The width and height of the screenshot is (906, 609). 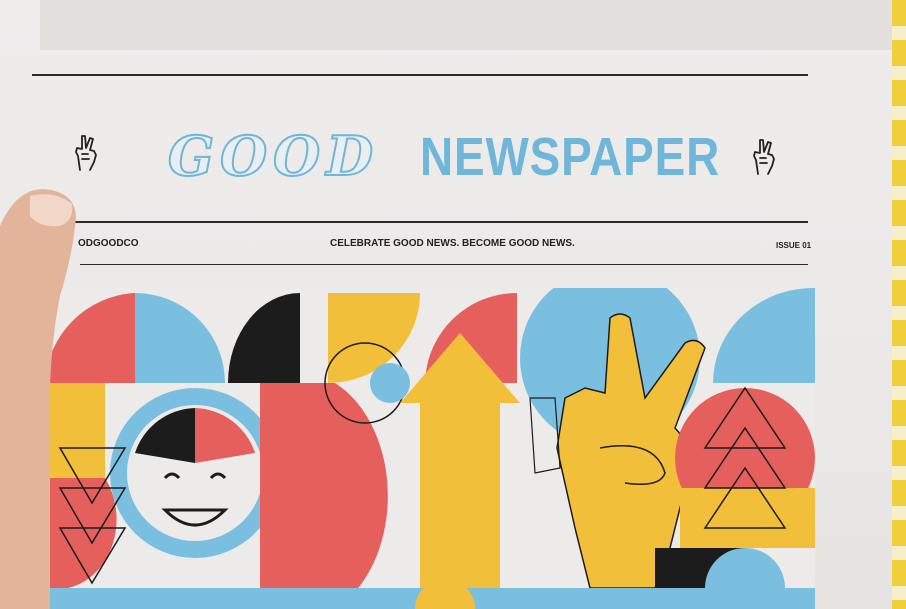 I want to click on peace-hand-icon-left, so click(x=86, y=153).